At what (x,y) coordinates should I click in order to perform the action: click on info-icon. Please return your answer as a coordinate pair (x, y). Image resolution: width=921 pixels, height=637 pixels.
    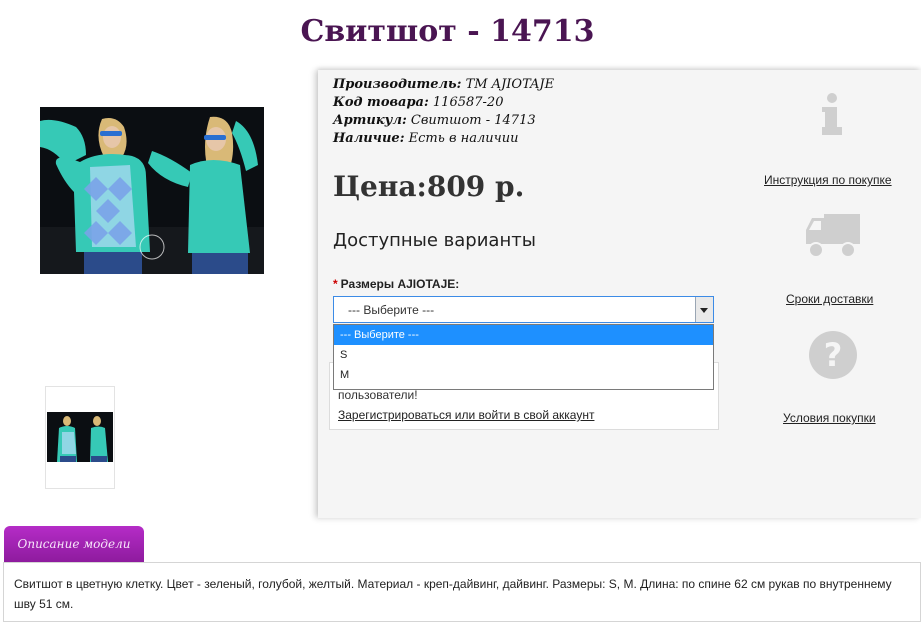
    Looking at the image, I should click on (832, 114).